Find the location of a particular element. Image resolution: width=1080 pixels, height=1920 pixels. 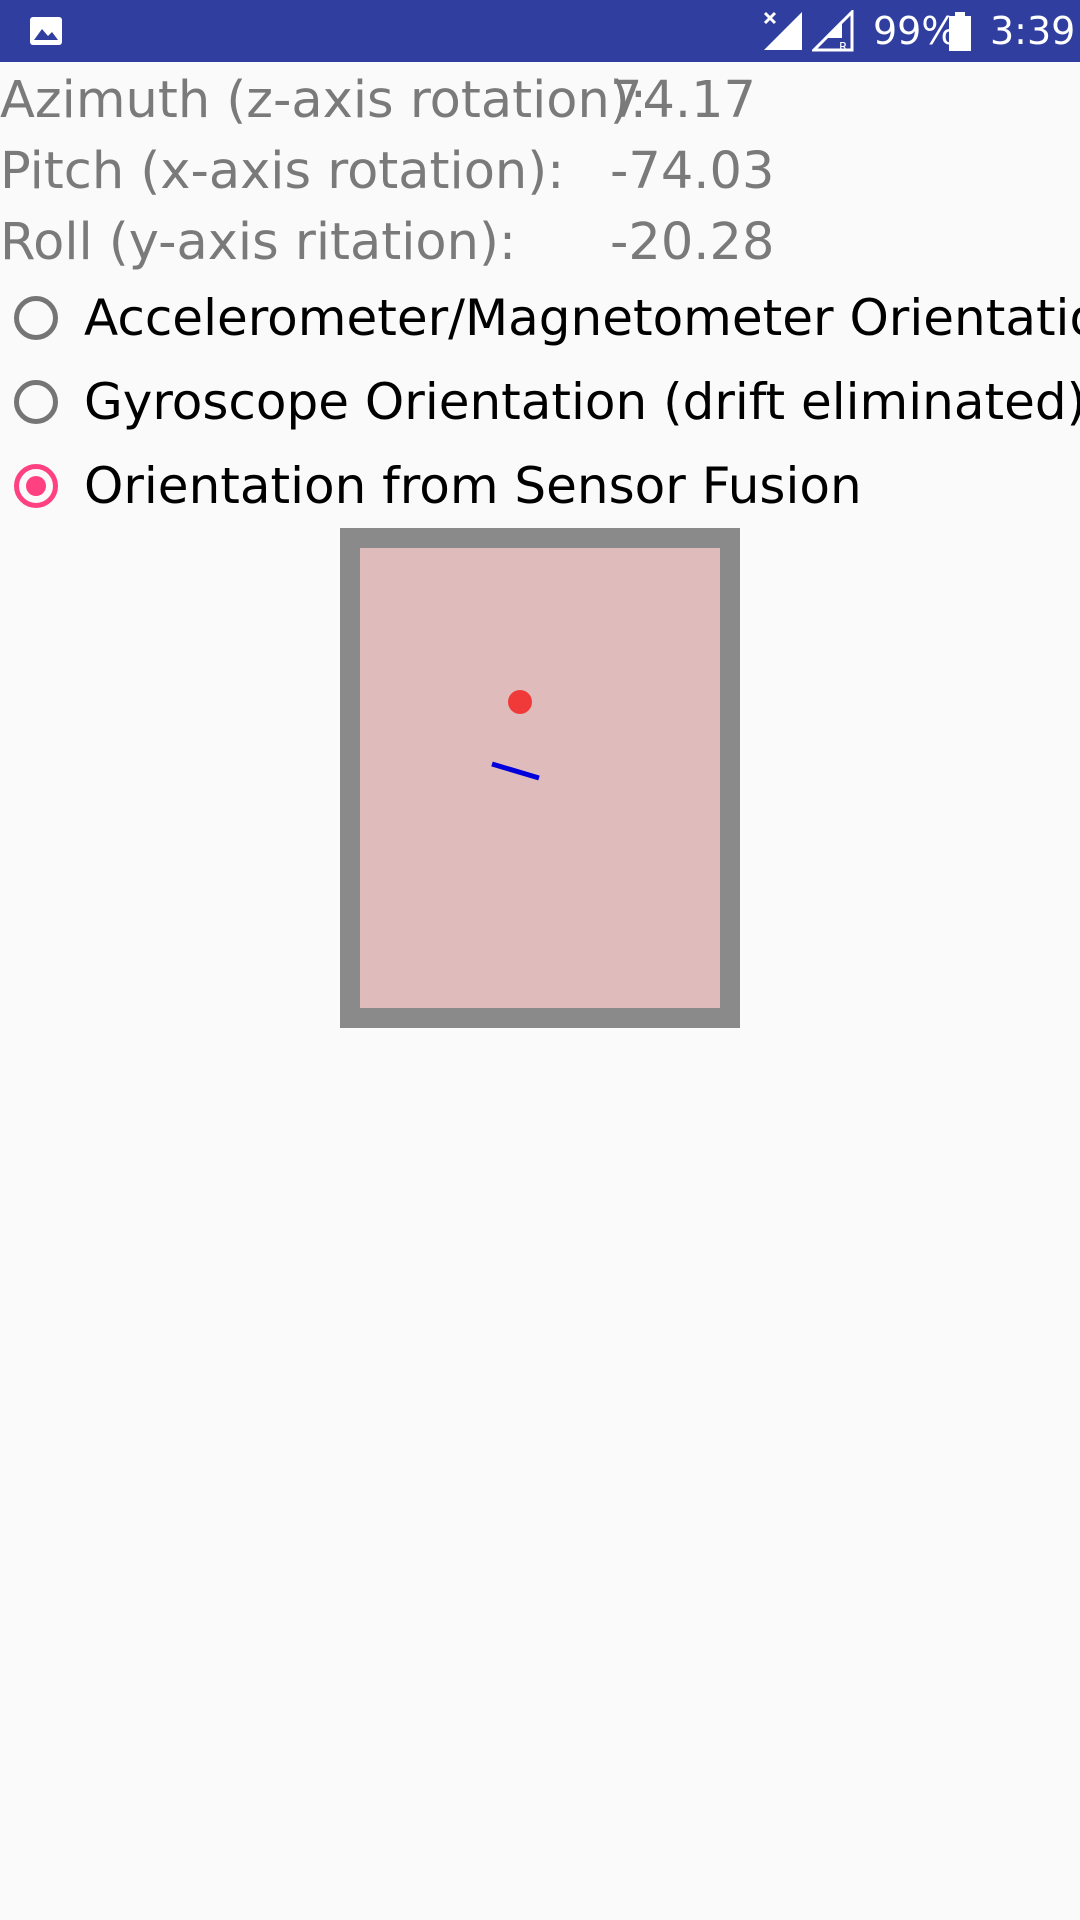

azimuth-label: Azimuth (z-axis rotation): is located at coordinates (323, 100).